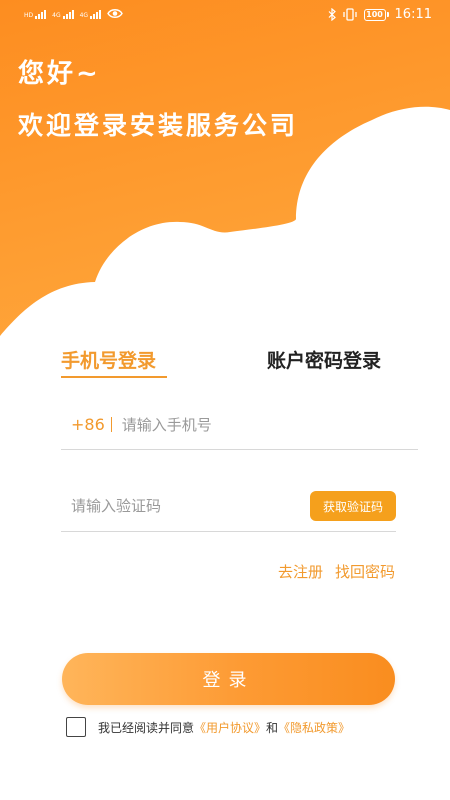  I want to click on country-code-divider, so click(111, 424).